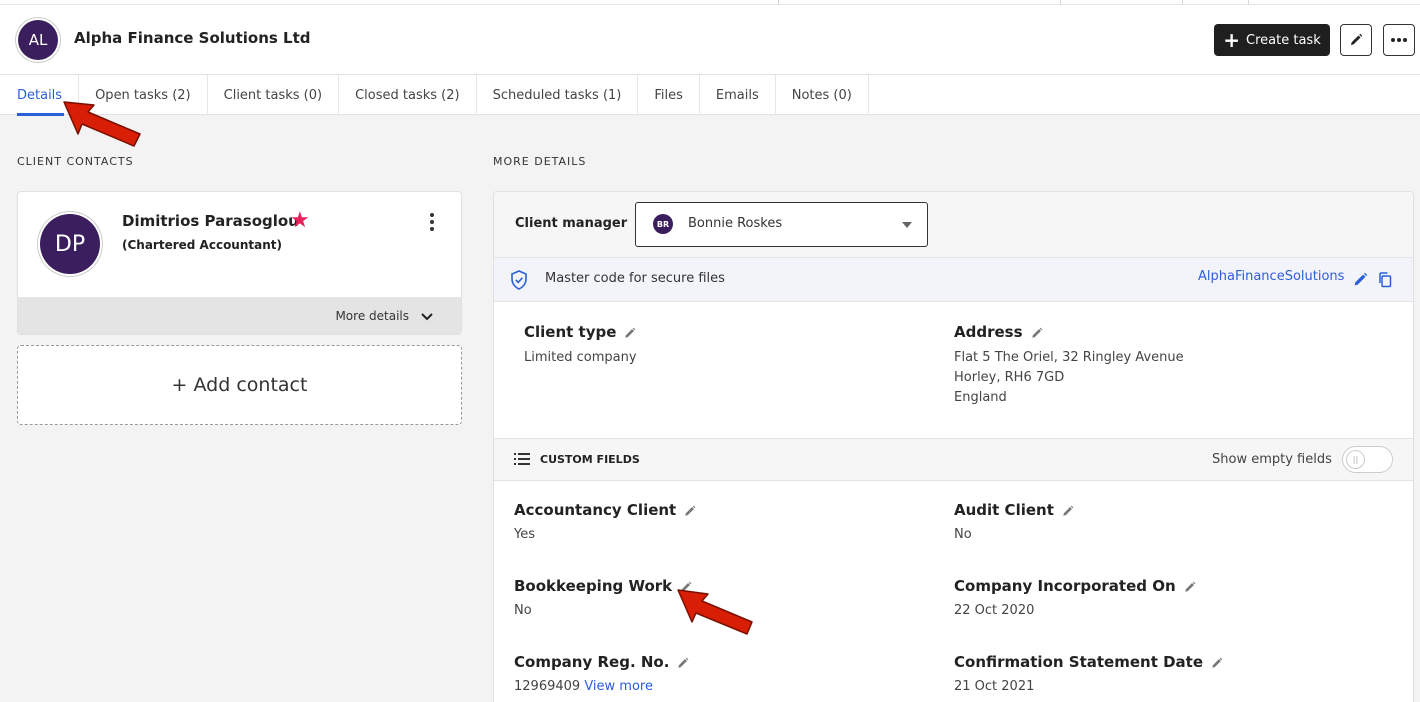 This screenshot has height=702, width=1420. What do you see at coordinates (524, 534) in the screenshot?
I see `accountancy-client-value: Yes` at bounding box center [524, 534].